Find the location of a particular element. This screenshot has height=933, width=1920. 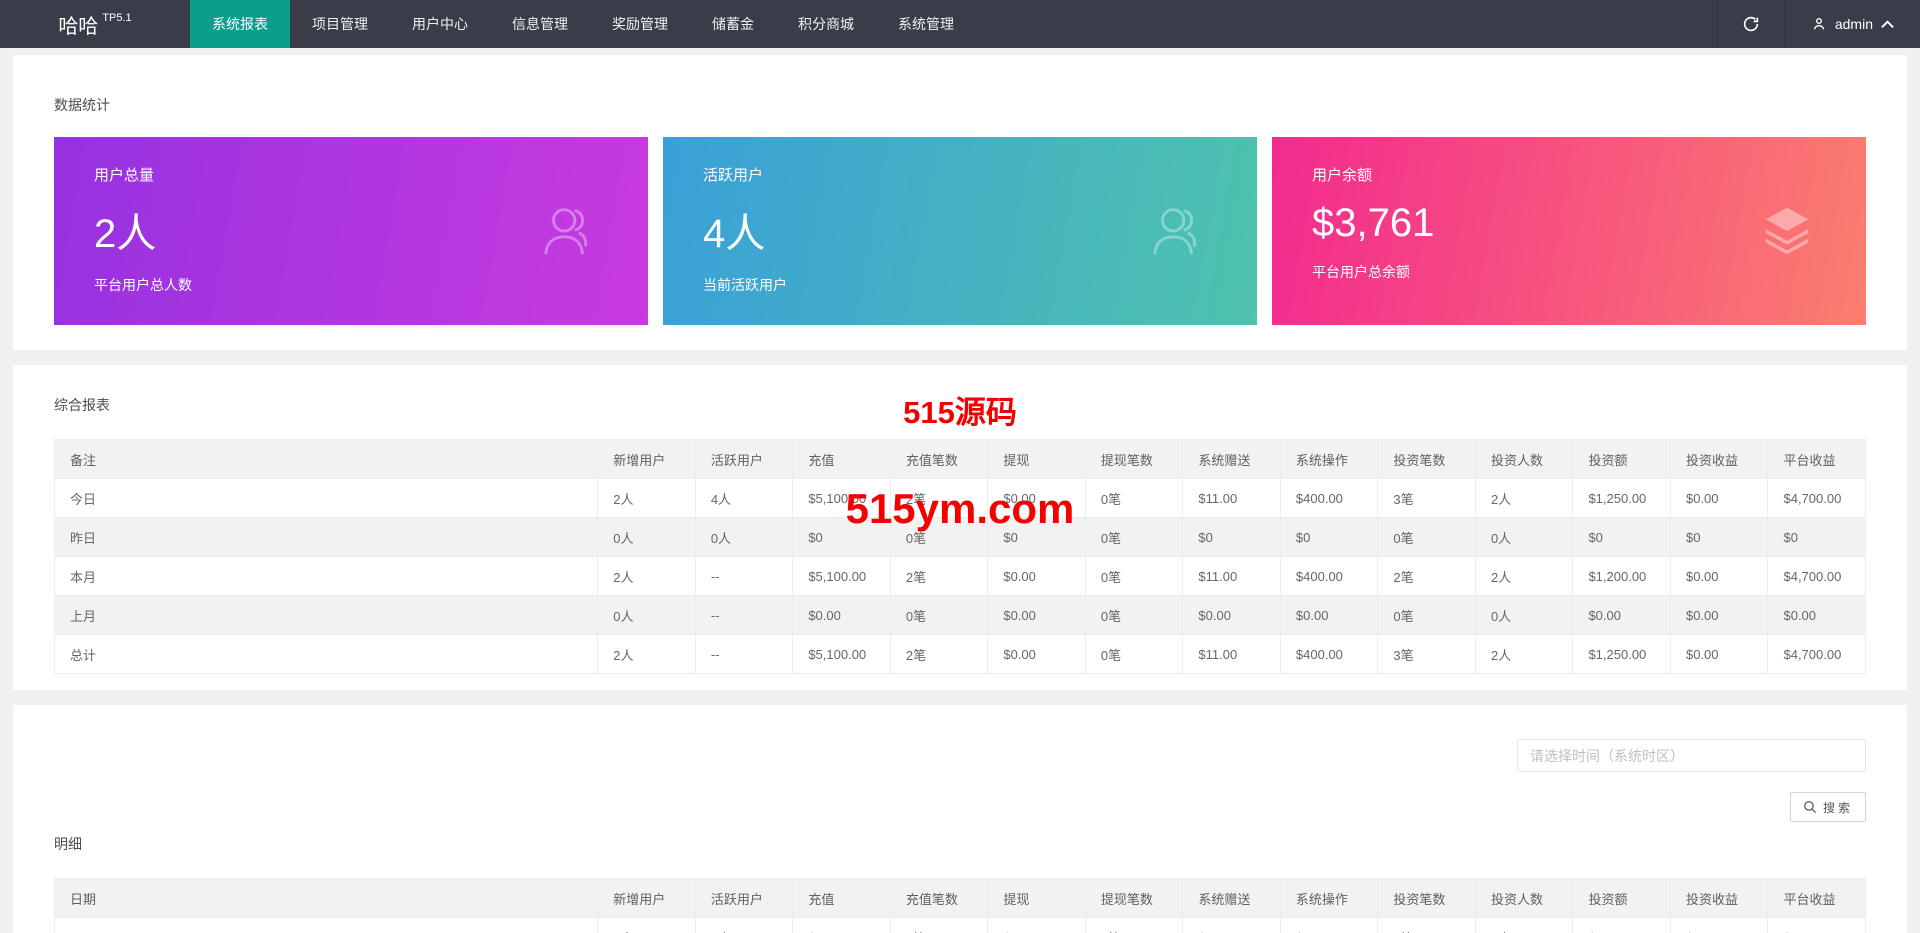

nav-item-6: 积分商城 is located at coordinates (826, 24).